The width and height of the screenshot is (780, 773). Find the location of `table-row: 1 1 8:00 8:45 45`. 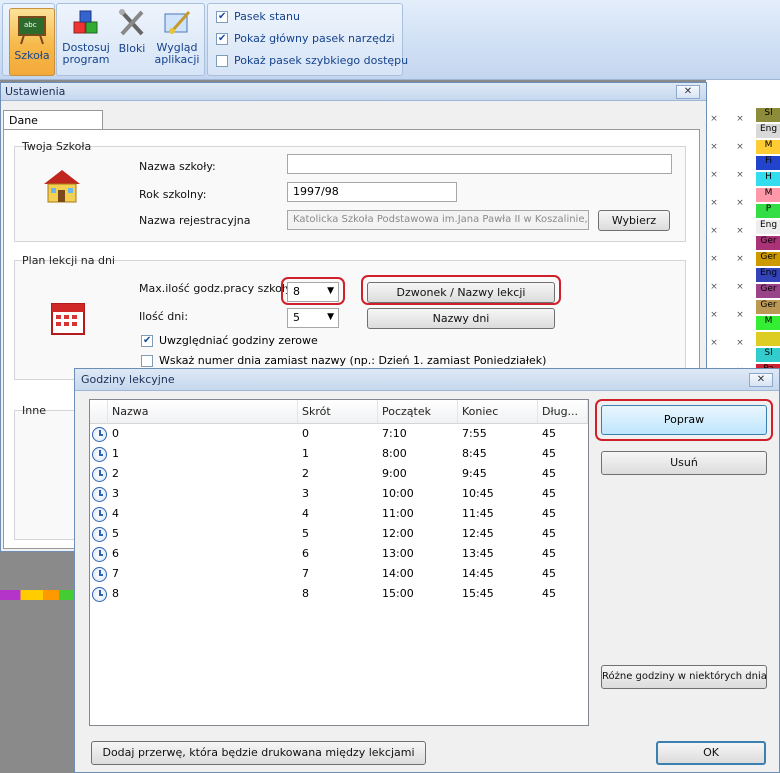

table-row: 1 1 8:00 8:45 45 is located at coordinates (339, 454).